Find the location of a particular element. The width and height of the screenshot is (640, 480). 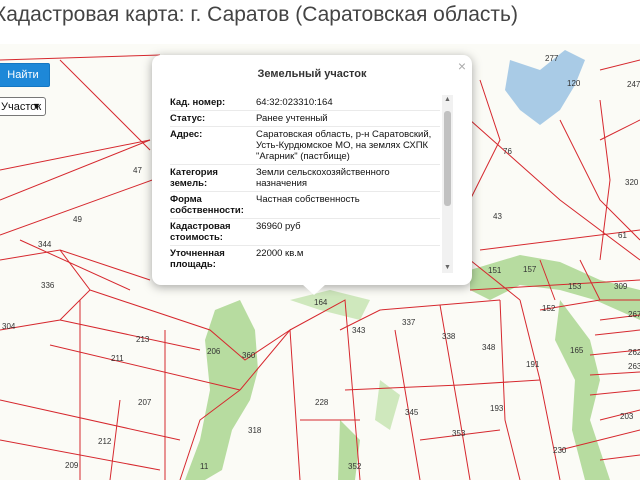

info-value: Ранее учтенный is located at coordinates (292, 118).